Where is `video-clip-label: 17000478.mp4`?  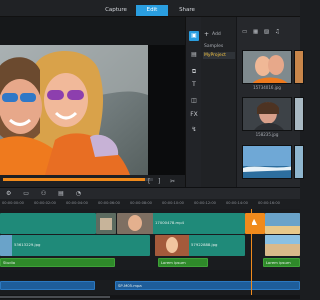 video-clip-label: 17000478.mp4 is located at coordinates (170, 222).